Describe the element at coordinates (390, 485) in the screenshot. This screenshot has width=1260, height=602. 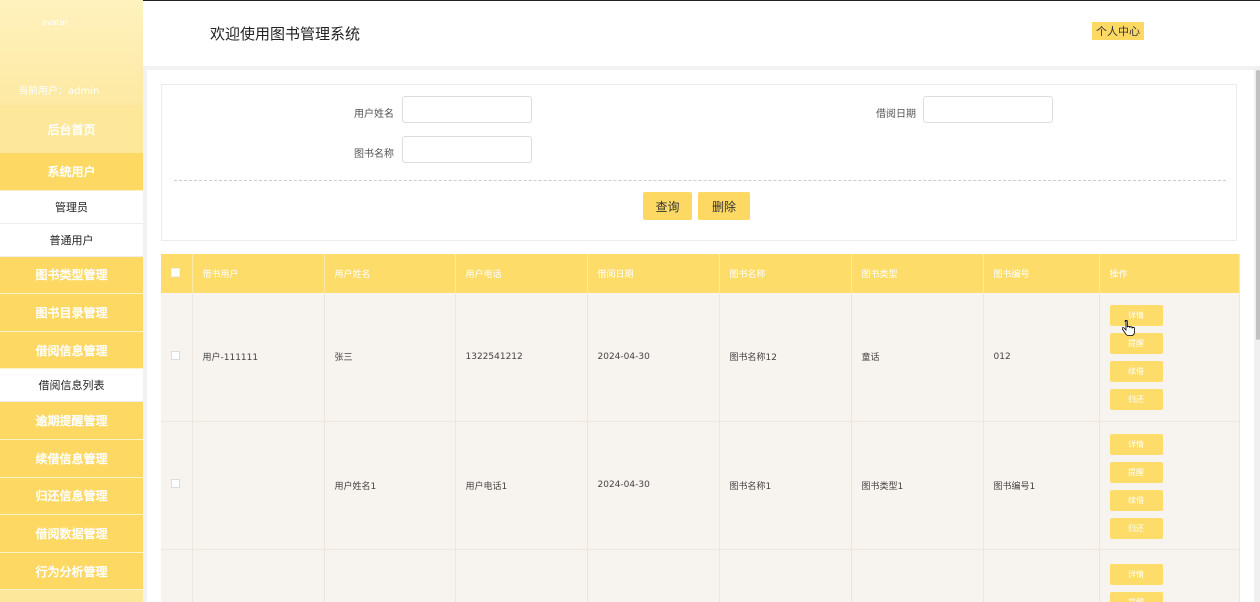
I see `cell-user-name: 用户姓名1` at that location.